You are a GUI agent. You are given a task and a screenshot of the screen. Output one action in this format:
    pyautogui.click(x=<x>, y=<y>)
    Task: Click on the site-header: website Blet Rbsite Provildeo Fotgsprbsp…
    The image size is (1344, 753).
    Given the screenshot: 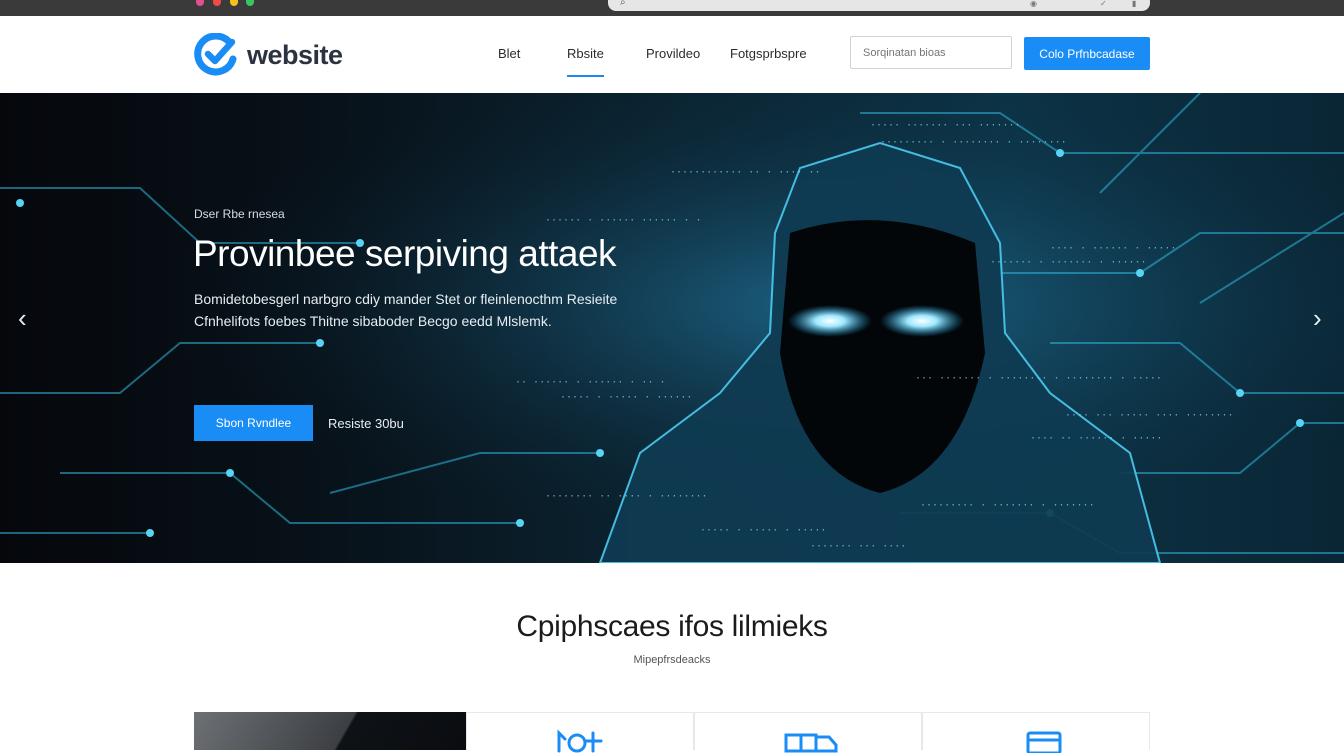 What is the action you would take?
    pyautogui.click(x=672, y=55)
    